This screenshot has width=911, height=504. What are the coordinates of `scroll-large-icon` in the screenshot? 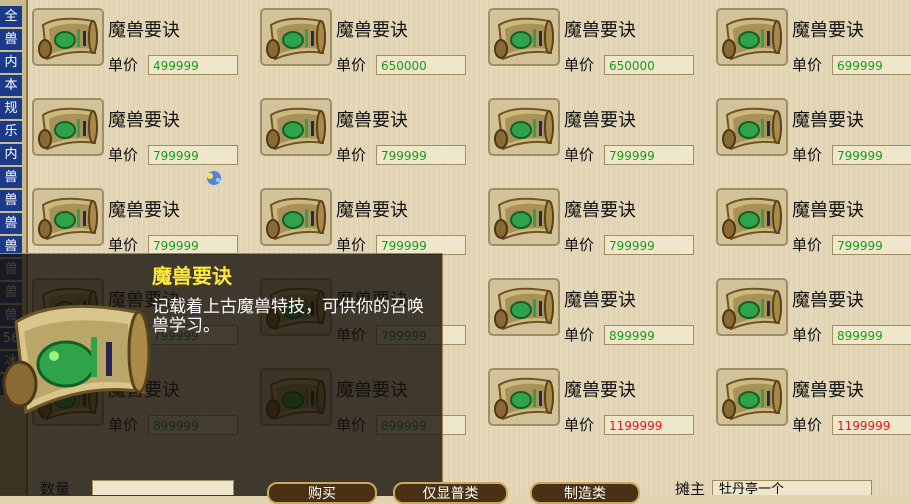 It's located at (76, 359).